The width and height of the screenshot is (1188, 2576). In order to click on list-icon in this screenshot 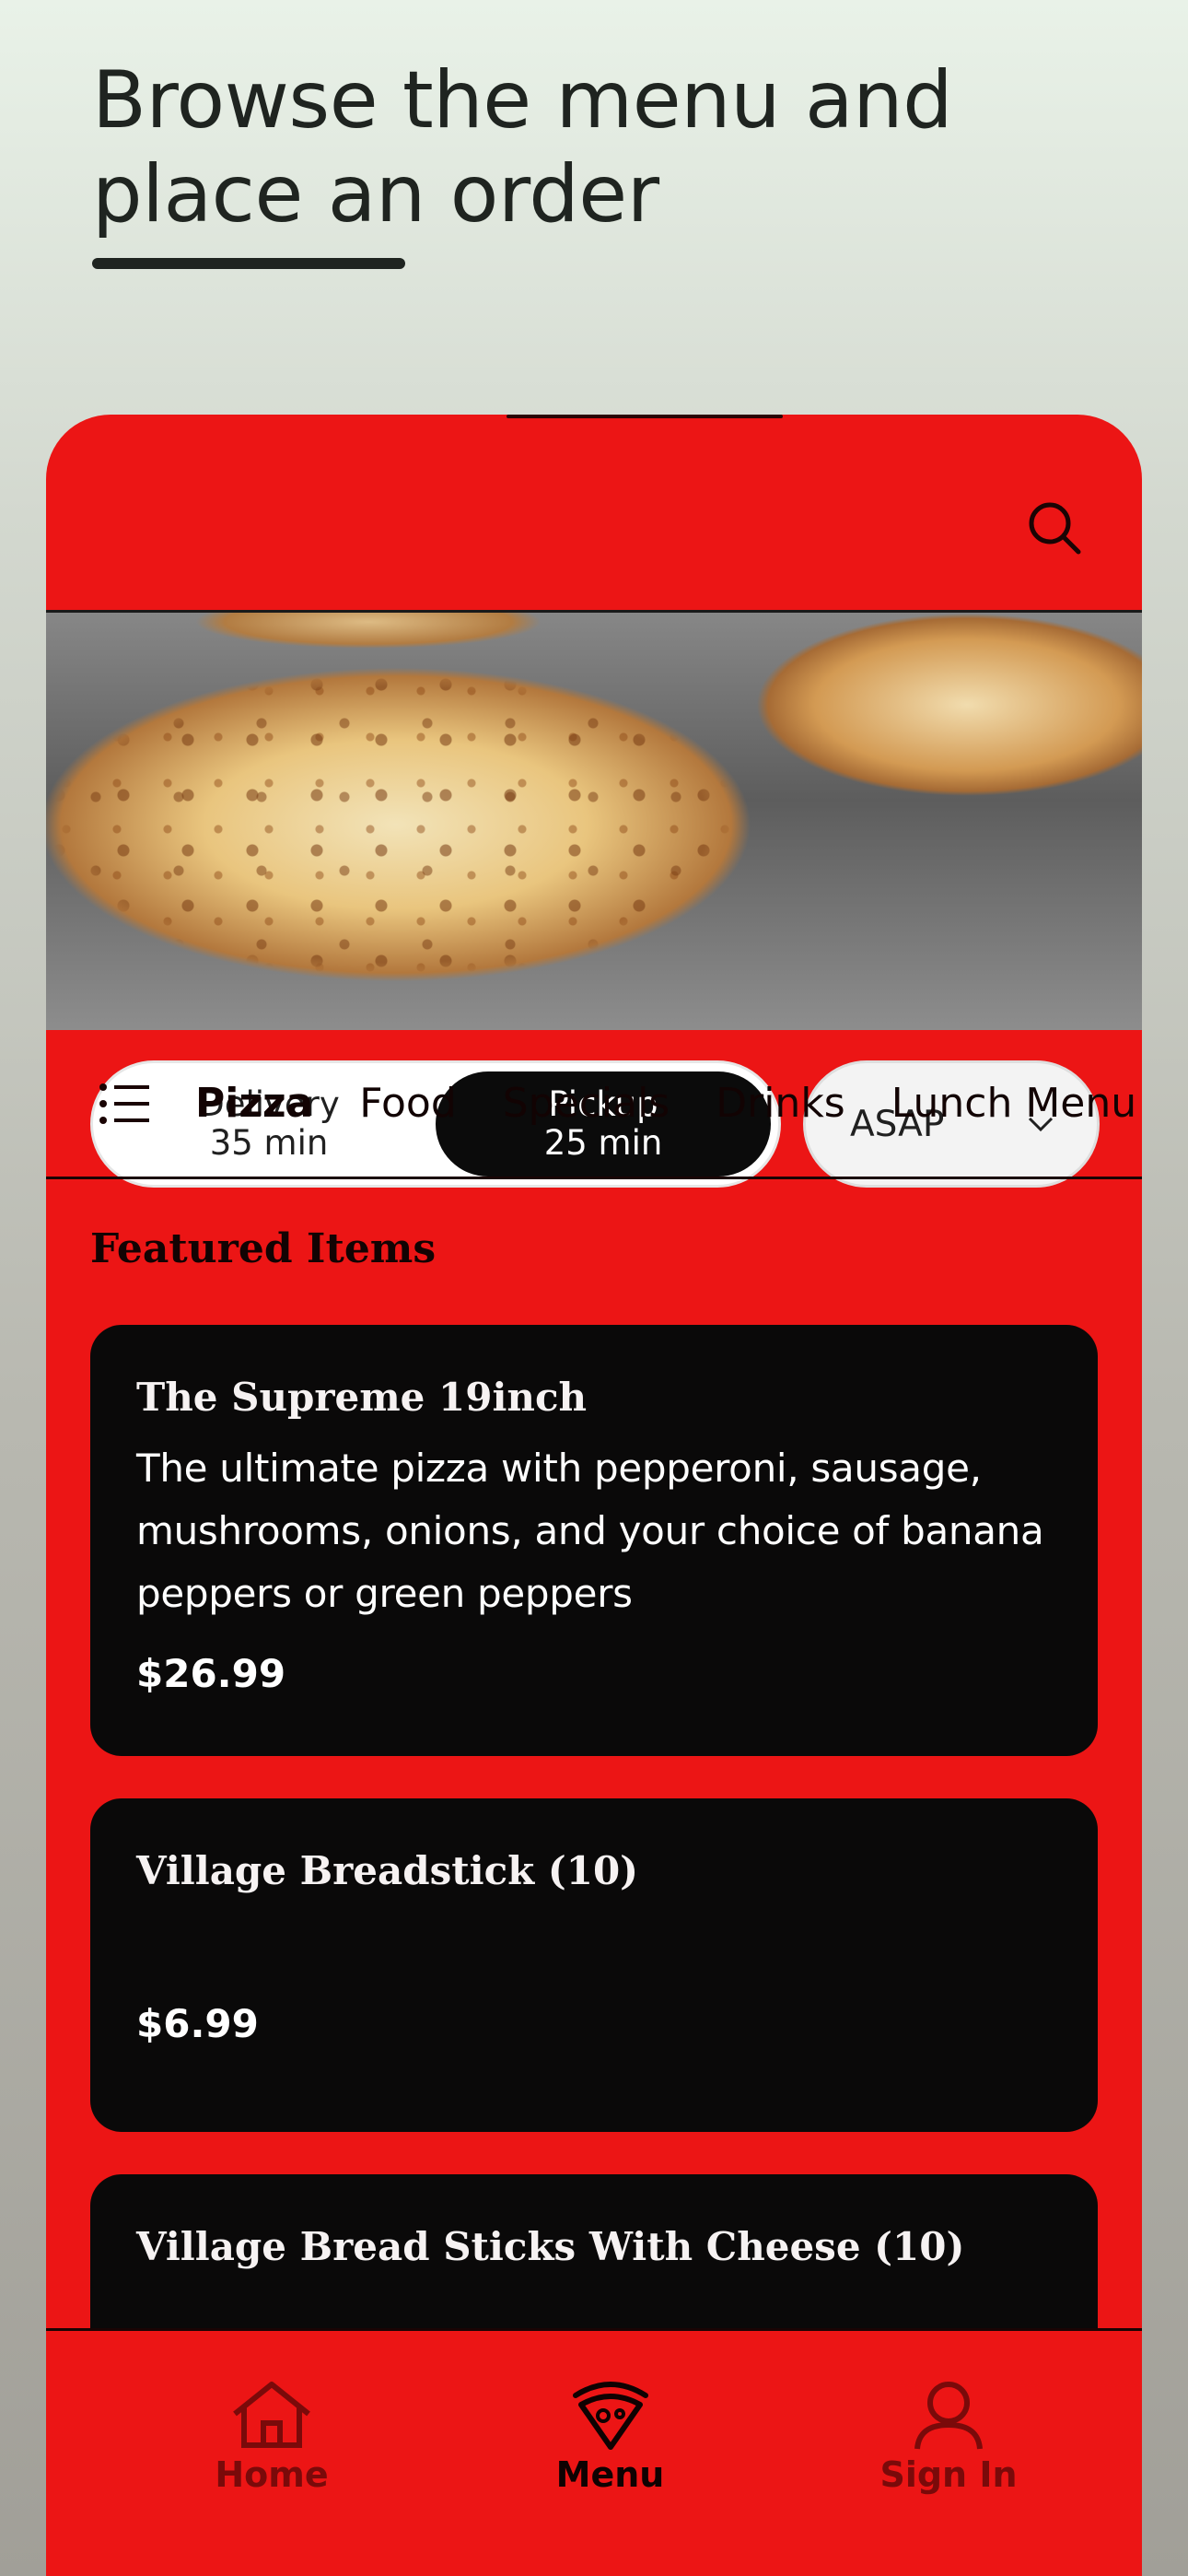, I will do `click(125, 1104)`.